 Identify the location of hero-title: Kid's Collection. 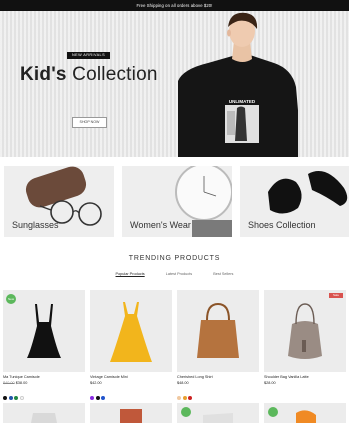
(89, 75).